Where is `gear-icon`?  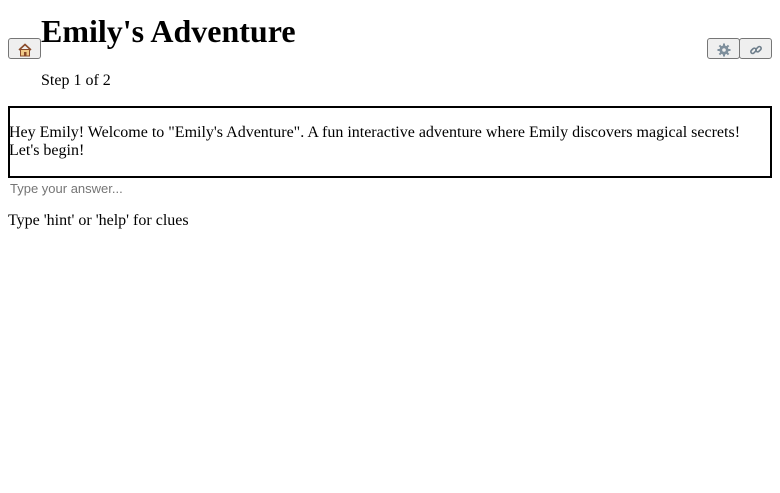 gear-icon is located at coordinates (723, 50).